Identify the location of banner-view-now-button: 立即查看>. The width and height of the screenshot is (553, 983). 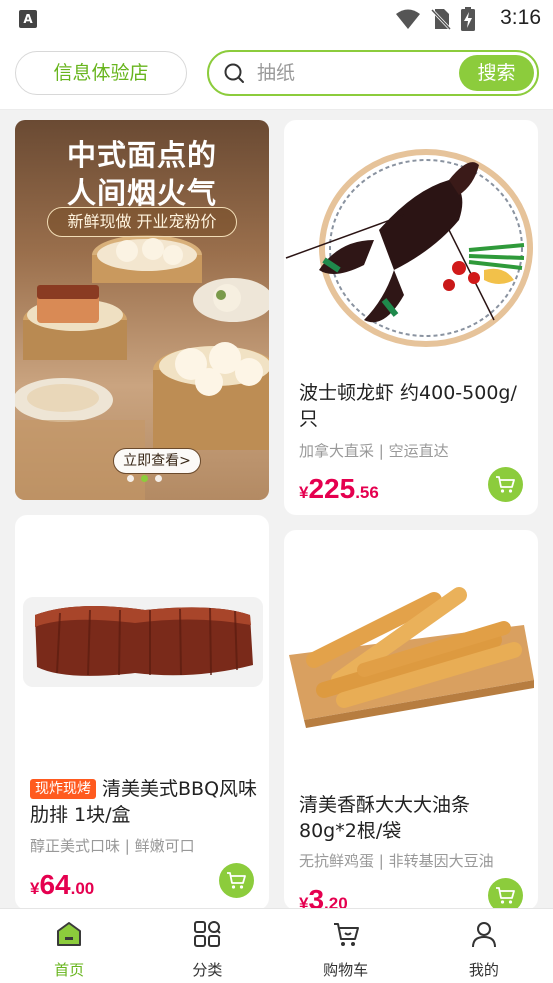
(157, 461).